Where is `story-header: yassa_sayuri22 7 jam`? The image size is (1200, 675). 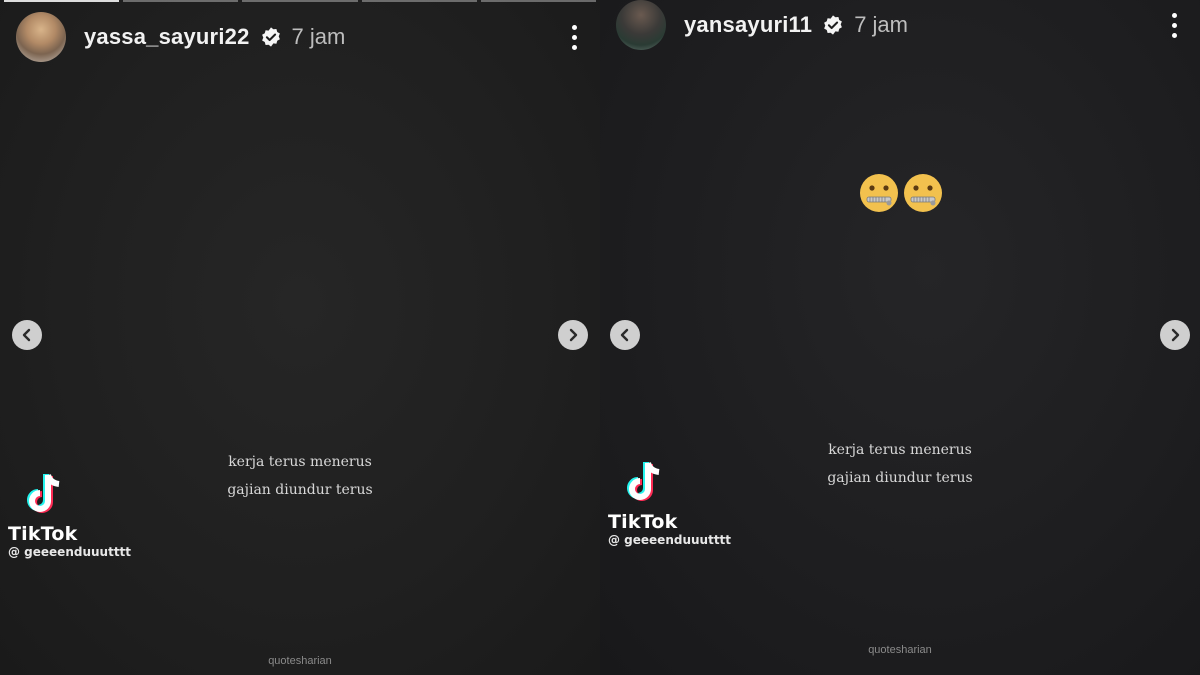 story-header: yassa_sayuri22 7 jam is located at coordinates (300, 37).